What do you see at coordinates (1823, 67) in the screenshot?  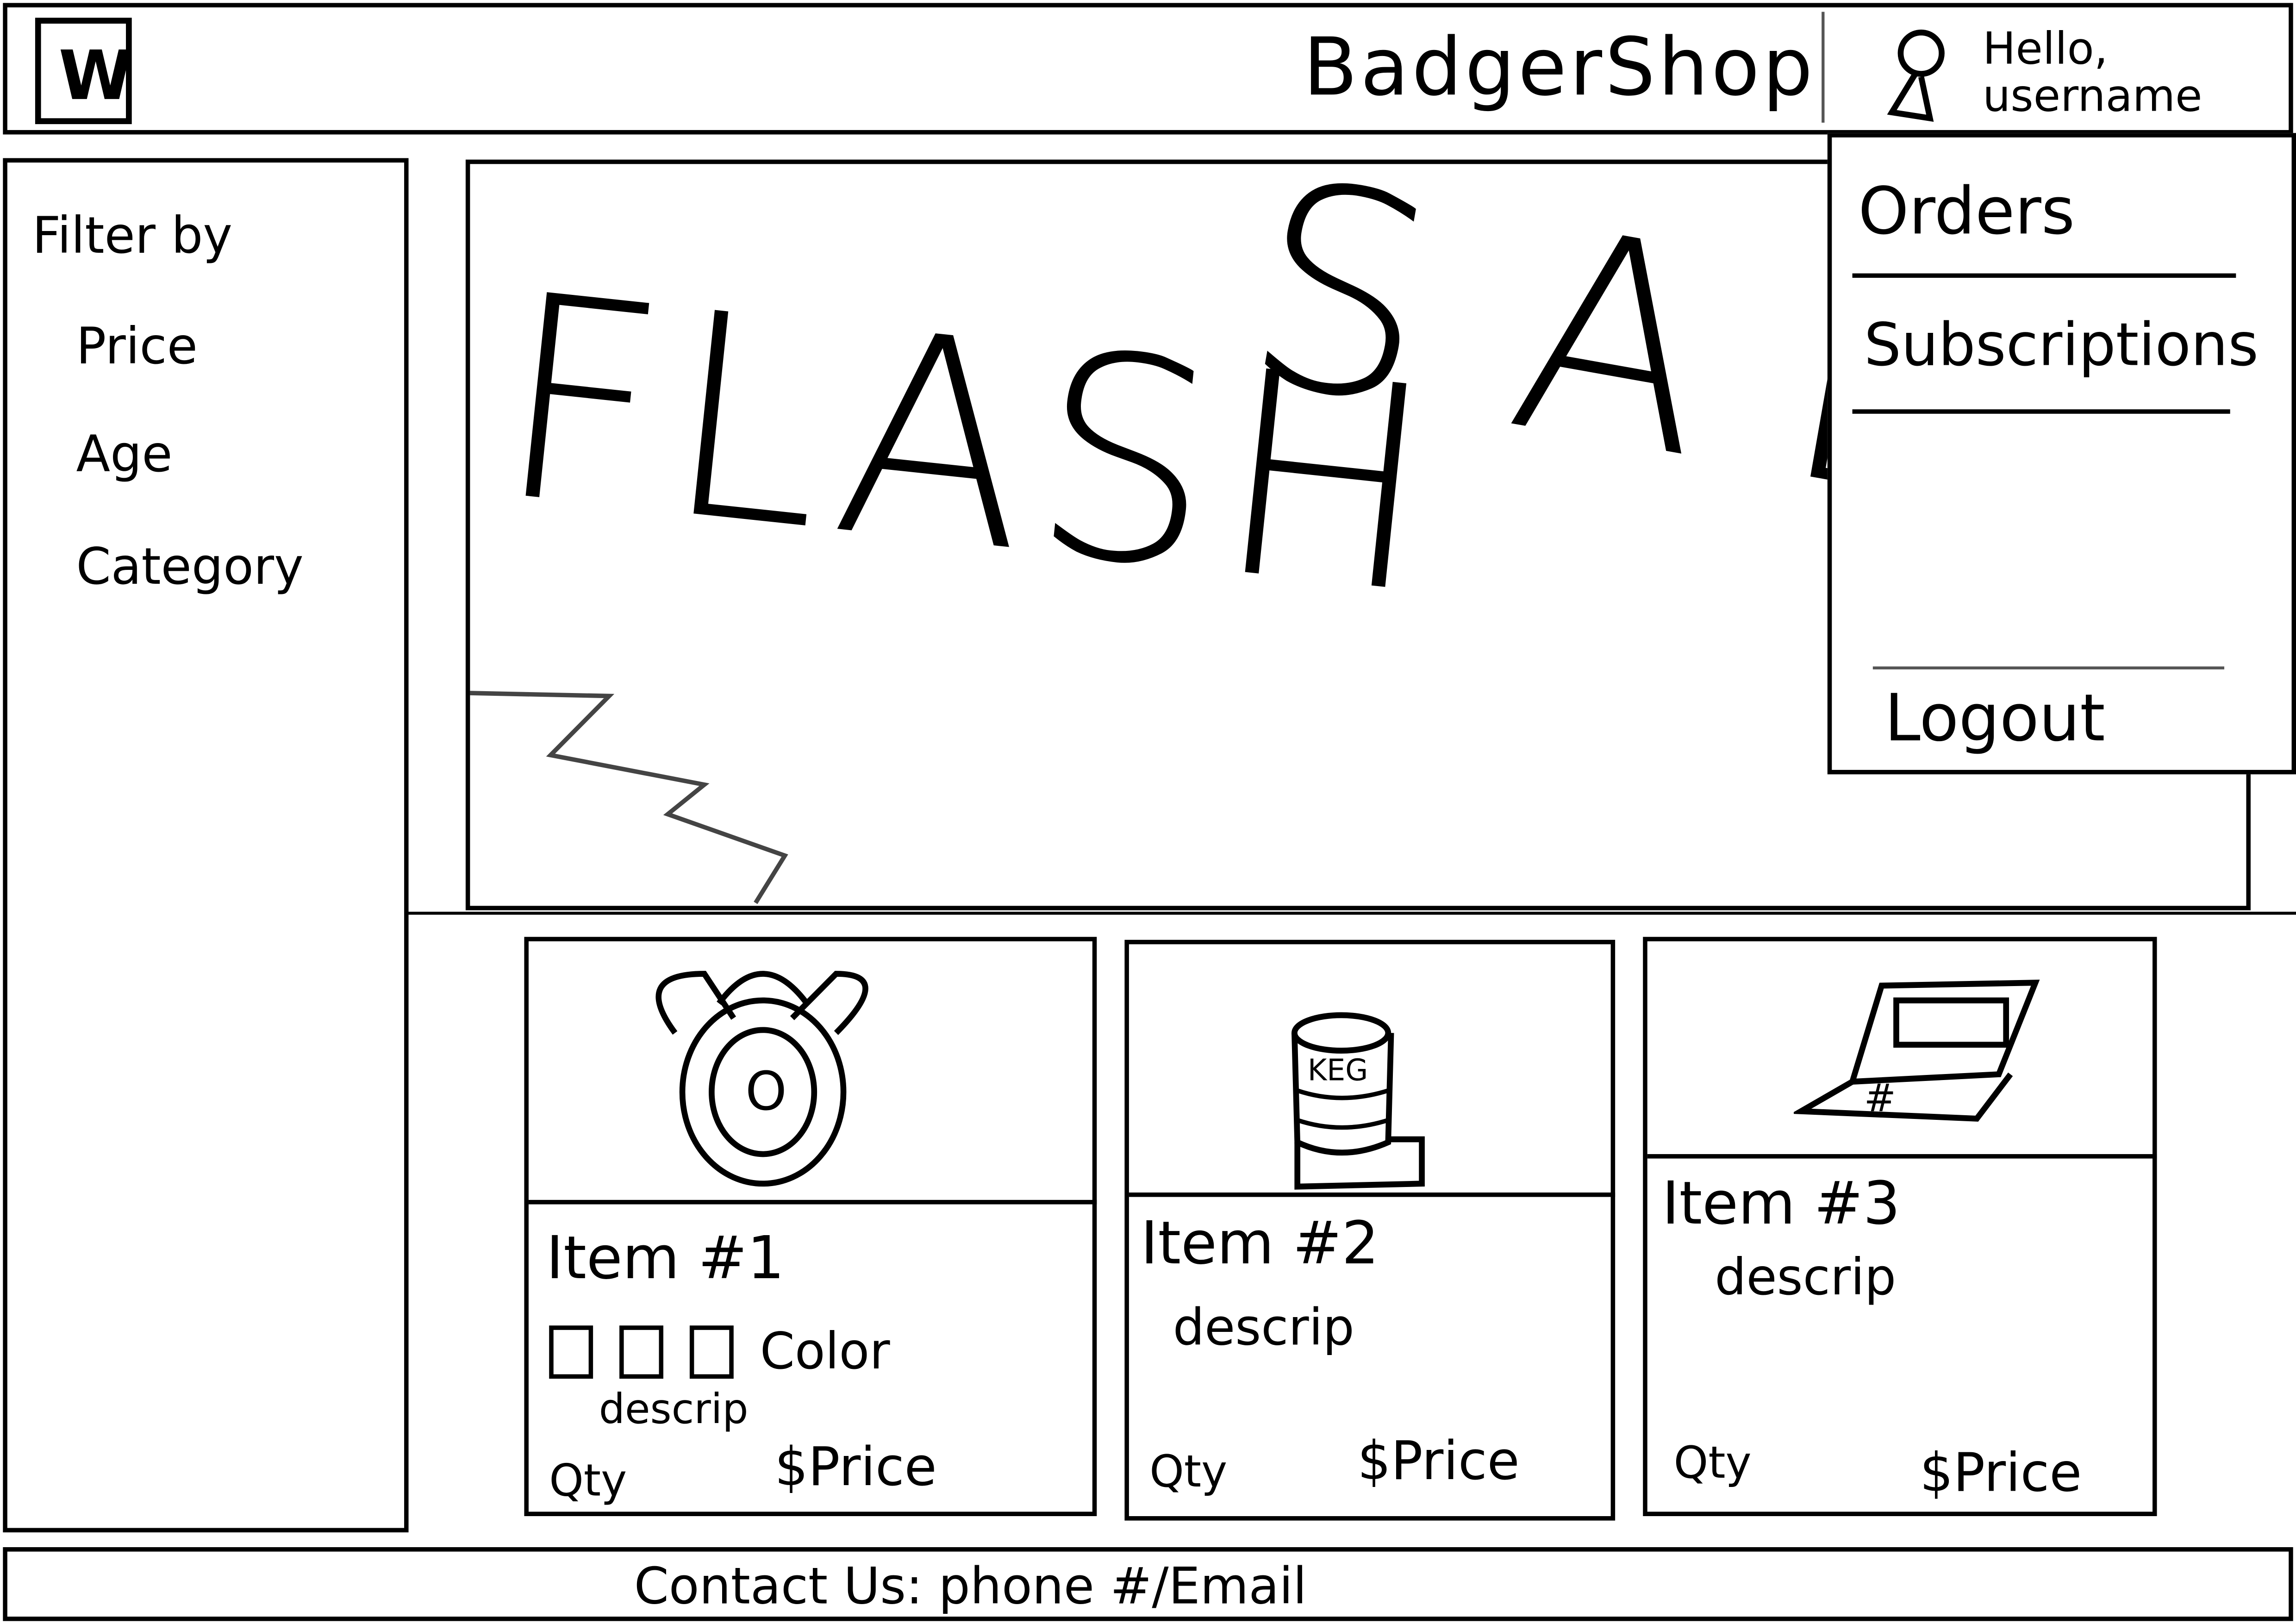 I see `header-divider` at bounding box center [1823, 67].